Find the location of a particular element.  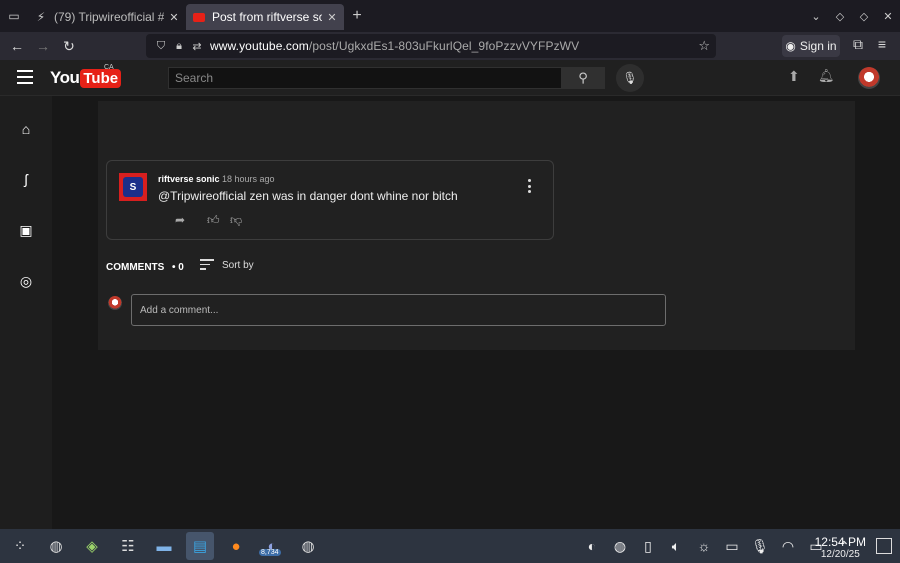

discord-badge: 8,734 is located at coordinates (270, 552).